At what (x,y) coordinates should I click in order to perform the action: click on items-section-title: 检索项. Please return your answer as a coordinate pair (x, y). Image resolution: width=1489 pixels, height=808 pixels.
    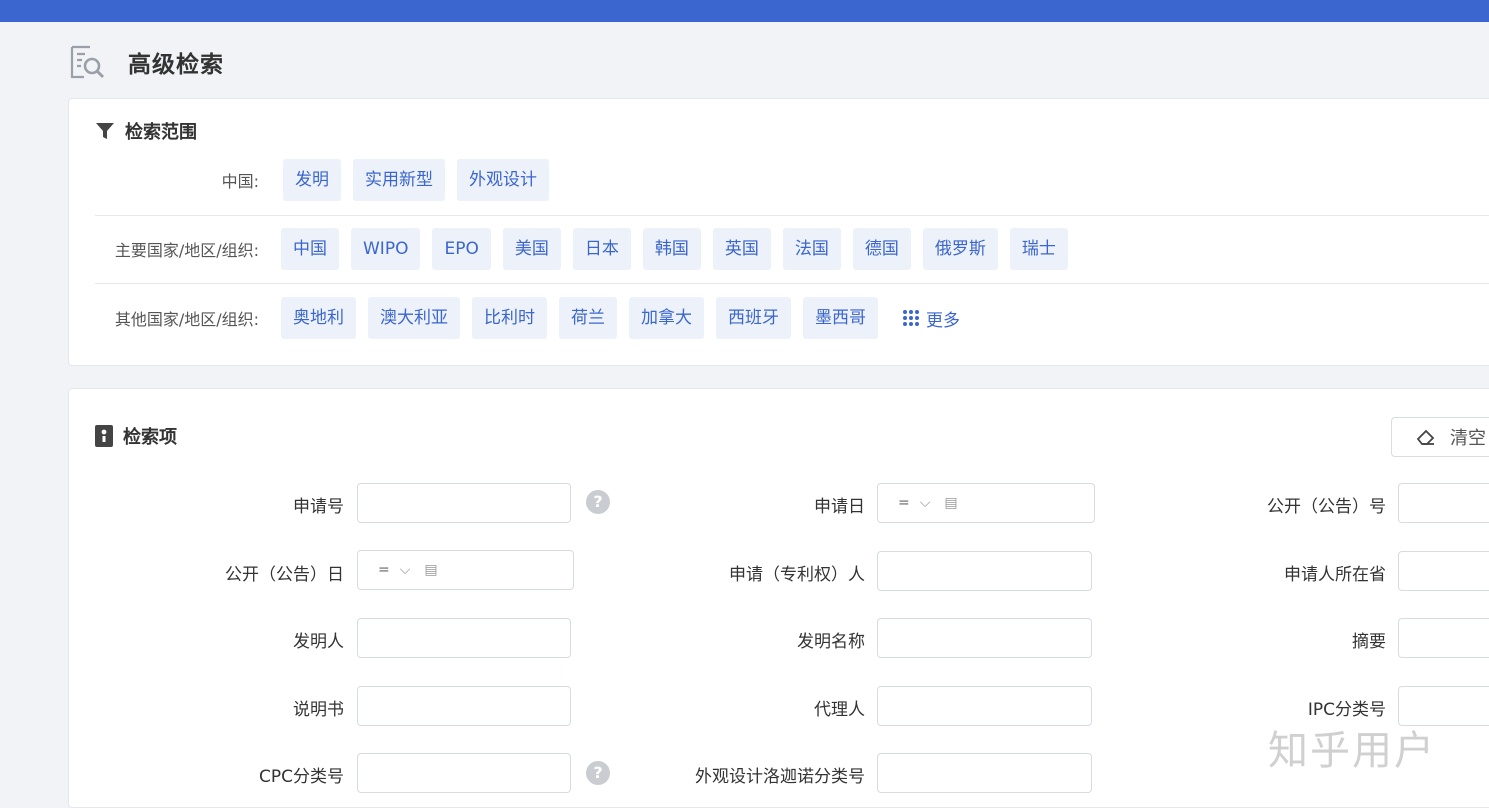
    Looking at the image, I should click on (136, 436).